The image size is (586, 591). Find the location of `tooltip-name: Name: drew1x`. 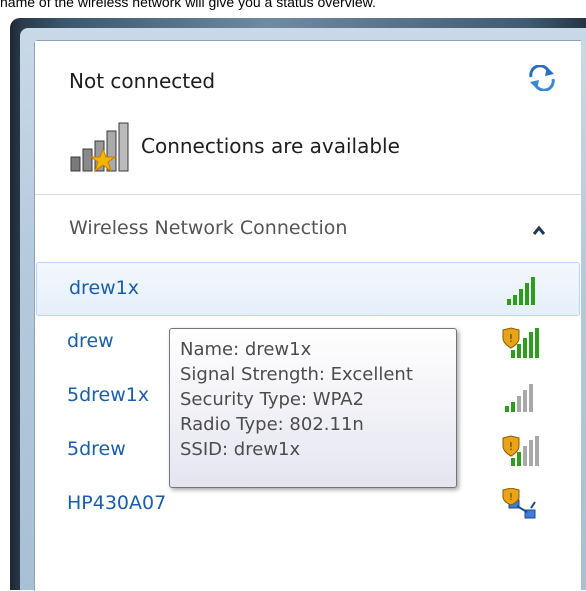

tooltip-name: Name: drew1x is located at coordinates (246, 349).